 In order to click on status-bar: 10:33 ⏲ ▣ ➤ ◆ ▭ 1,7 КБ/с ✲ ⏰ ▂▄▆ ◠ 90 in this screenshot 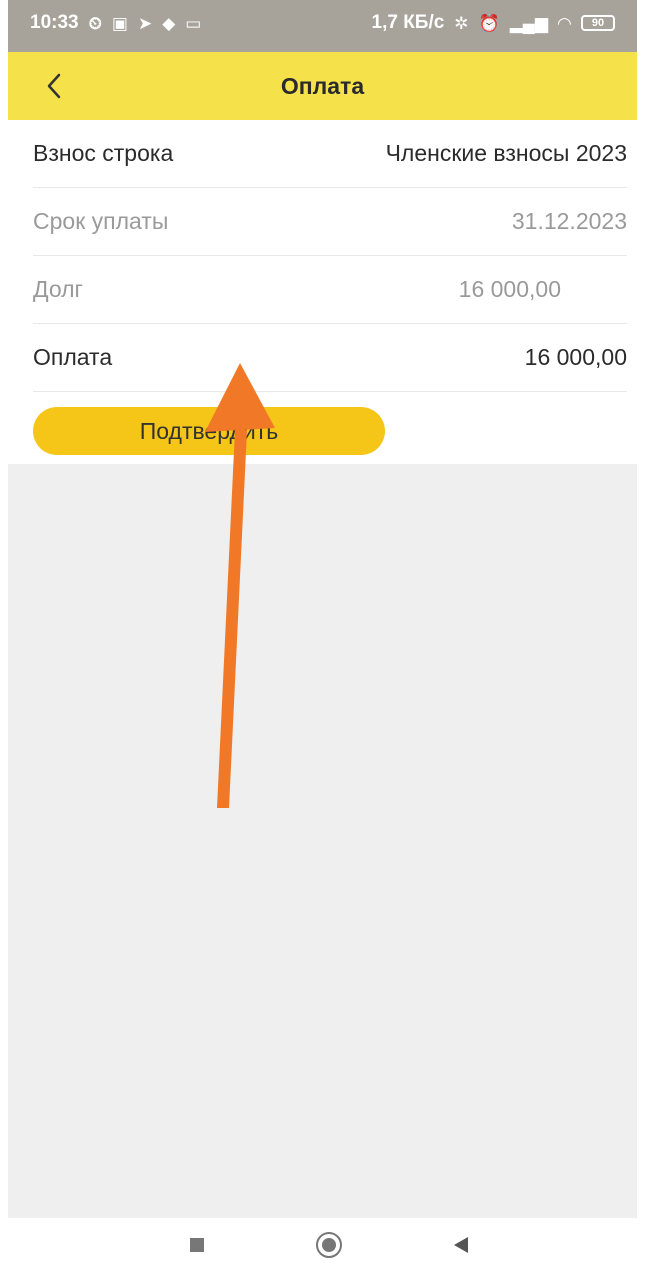, I will do `click(322, 26)`.